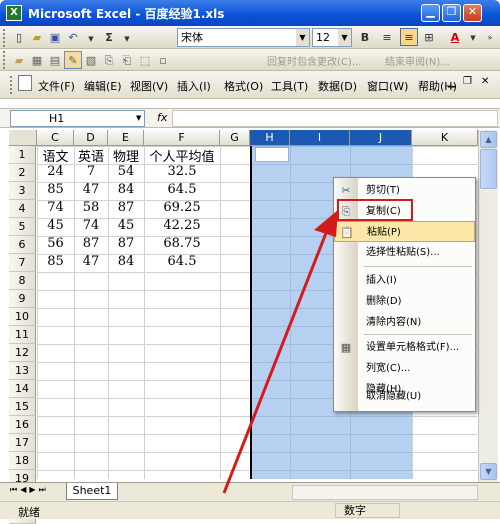  What do you see at coordinates (429, 38) in the screenshot?
I see `merge-center-icon: ⊞` at bounding box center [429, 38].